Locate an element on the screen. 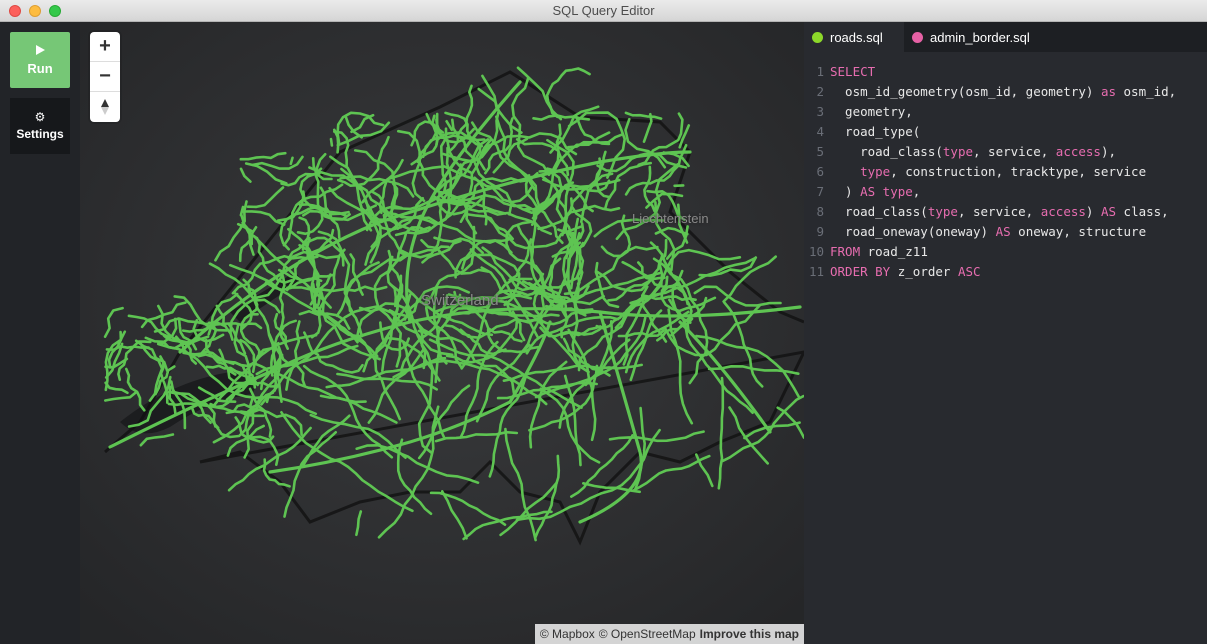 The image size is (1207, 644). compass-north-icon is located at coordinates (105, 103).